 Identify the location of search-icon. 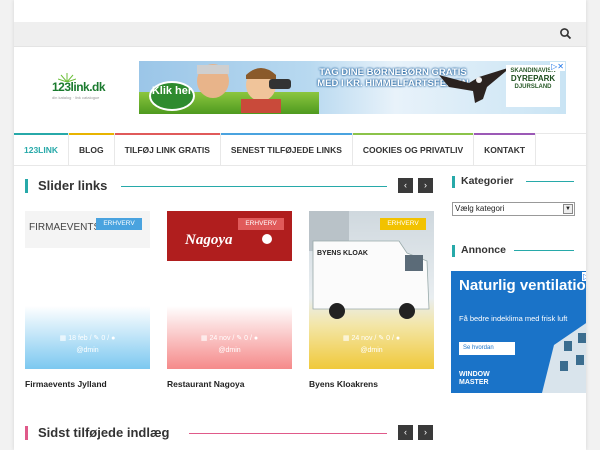
(565, 33).